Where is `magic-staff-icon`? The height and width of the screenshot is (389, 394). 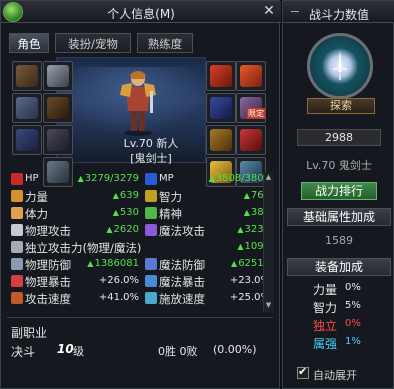 magic-staff-icon is located at coordinates (151, 230).